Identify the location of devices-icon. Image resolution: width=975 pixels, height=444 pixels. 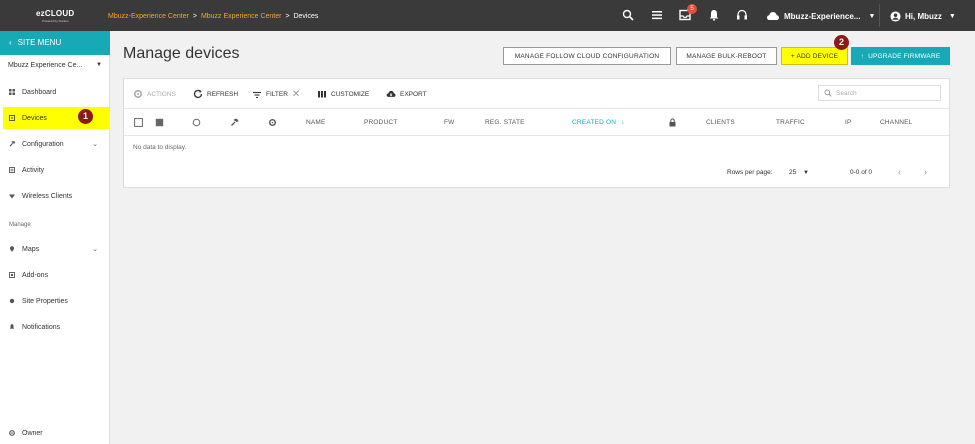
(12, 118).